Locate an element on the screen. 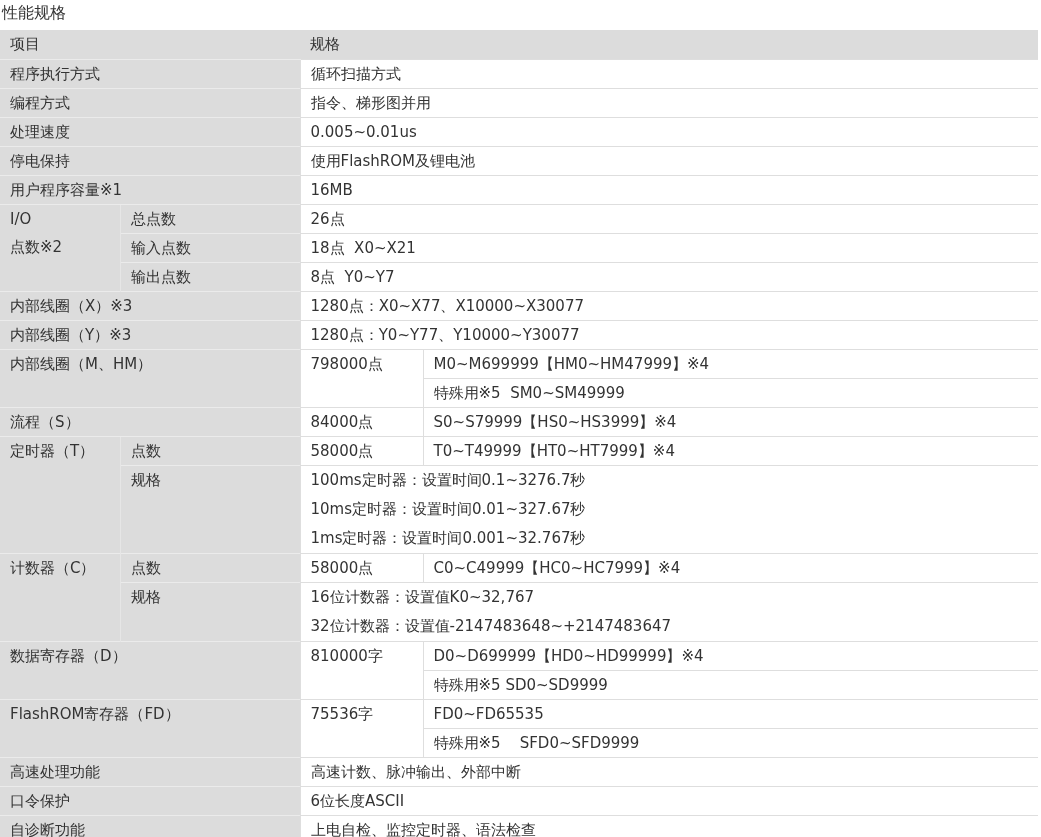 The height and width of the screenshot is (837, 1041). table-cell: FlashROM寄存器（FD） is located at coordinates (150, 728).